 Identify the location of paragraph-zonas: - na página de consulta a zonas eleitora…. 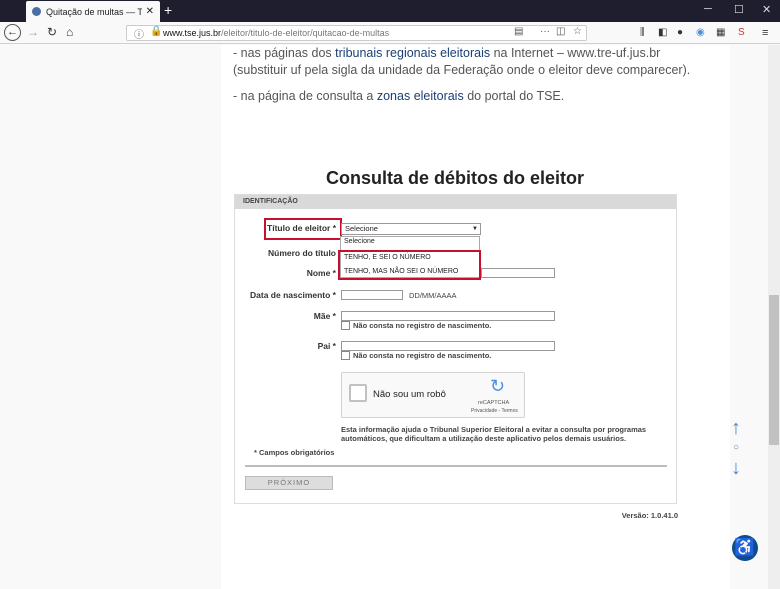
(468, 96).